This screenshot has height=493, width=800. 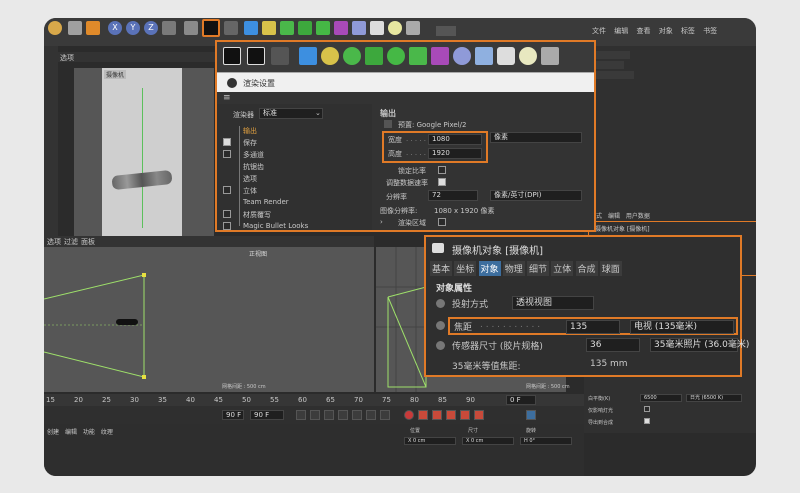 What do you see at coordinates (614, 216) in the screenshot?
I see `attr-edit: 编辑` at bounding box center [614, 216].